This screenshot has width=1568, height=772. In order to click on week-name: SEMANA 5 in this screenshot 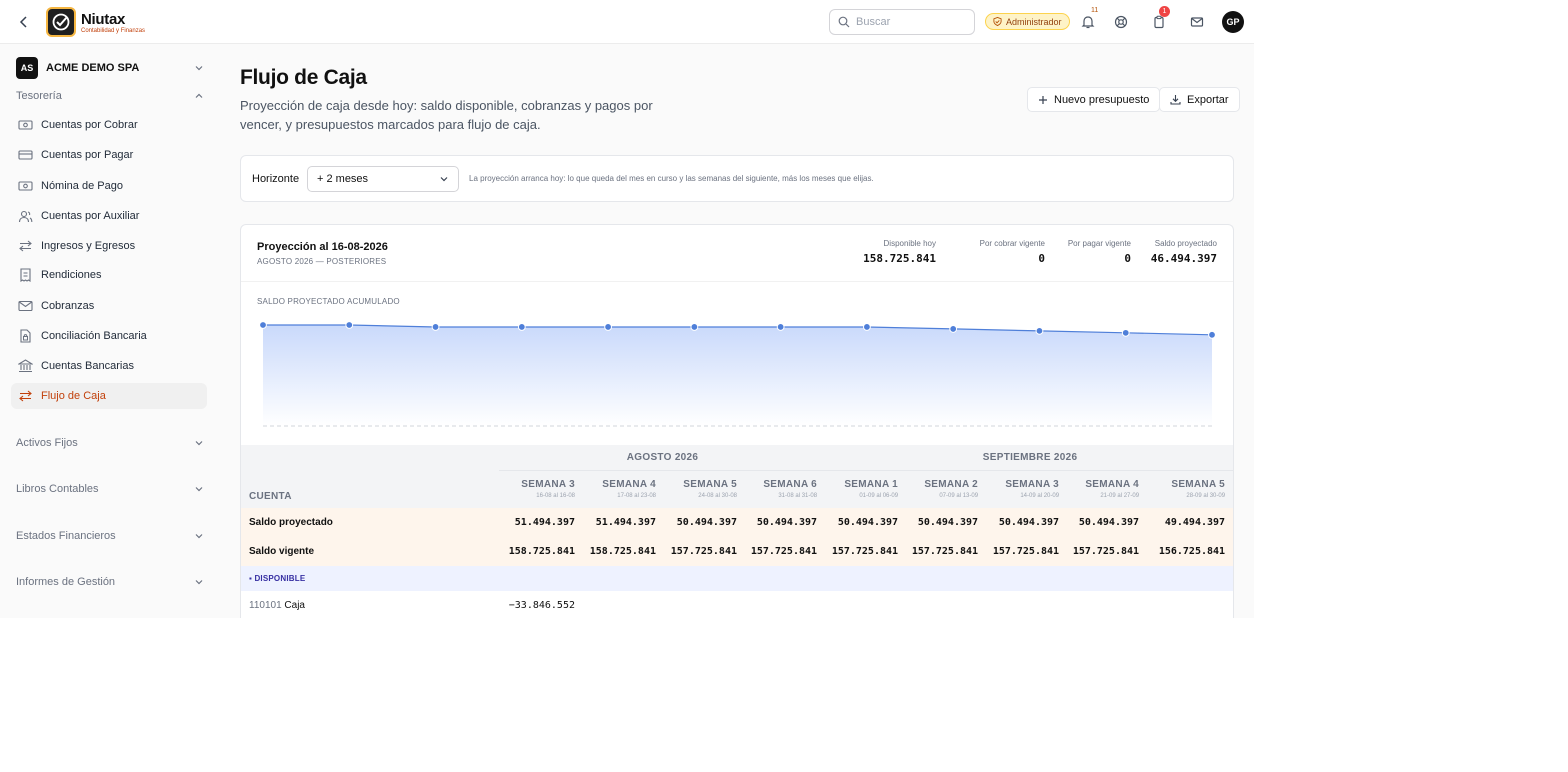, I will do `click(1198, 485)`.